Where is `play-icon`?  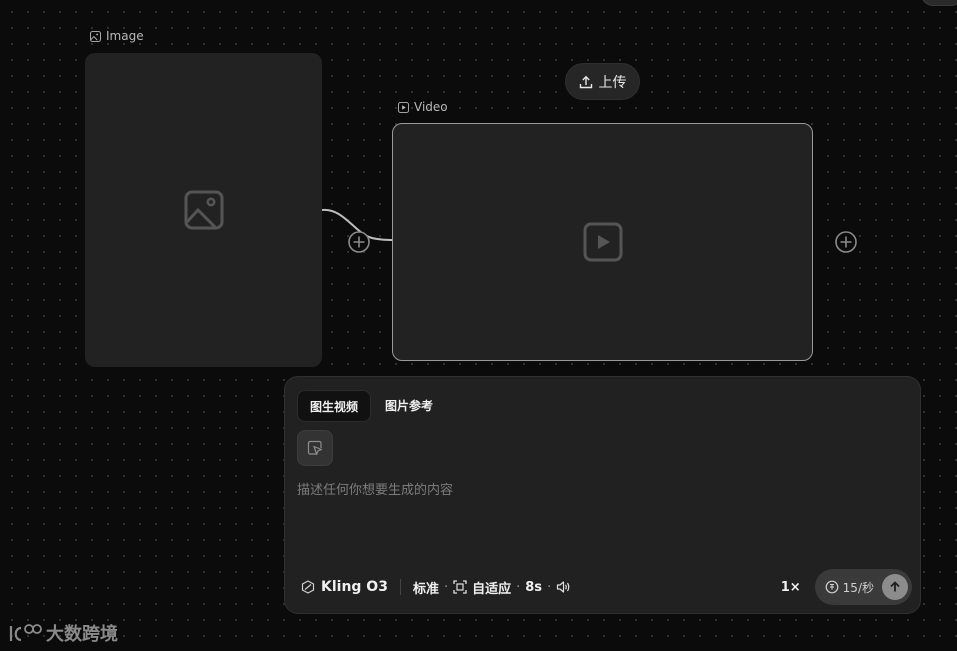 play-icon is located at coordinates (602, 242).